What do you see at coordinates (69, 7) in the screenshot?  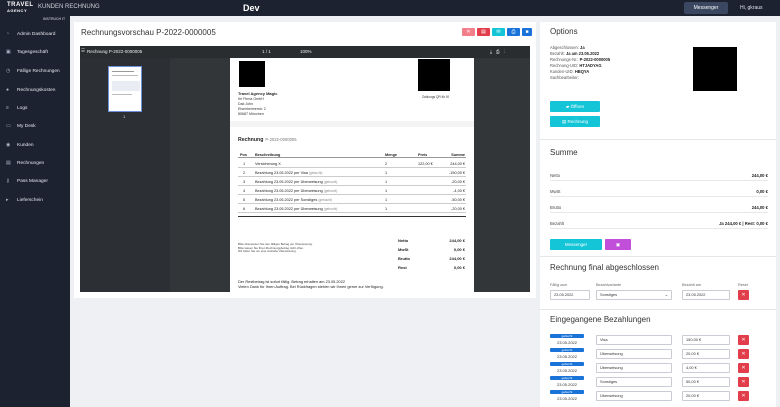 I see `app-title: KUNDEN RECHNUNG` at bounding box center [69, 7].